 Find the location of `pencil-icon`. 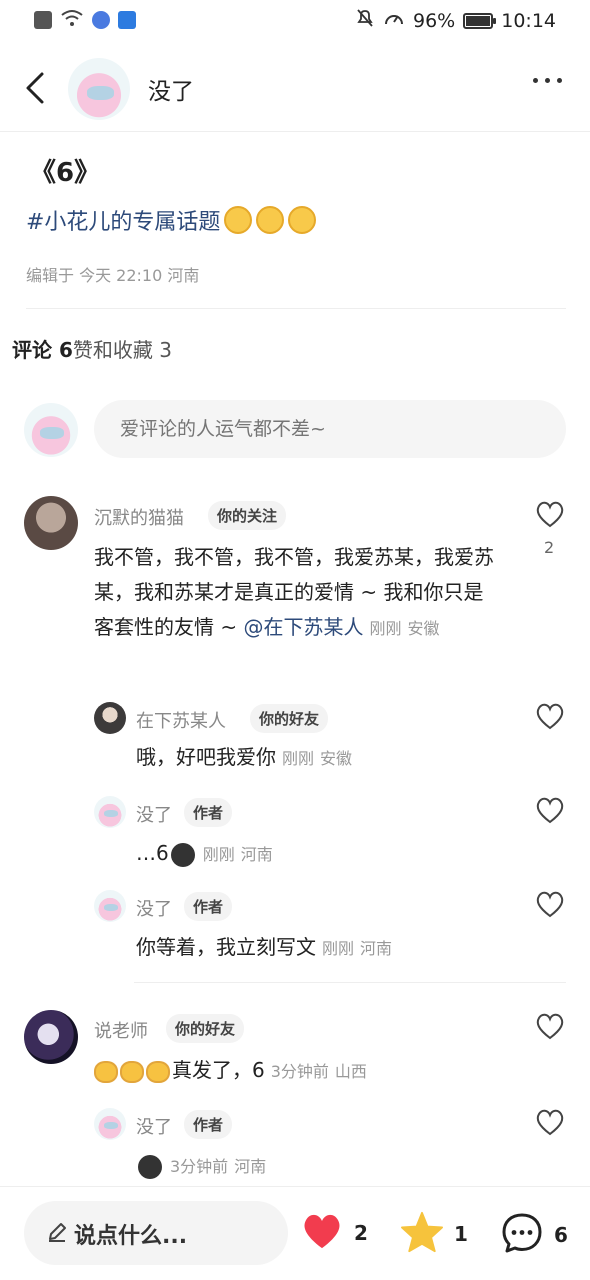

pencil-icon is located at coordinates (57, 1232).